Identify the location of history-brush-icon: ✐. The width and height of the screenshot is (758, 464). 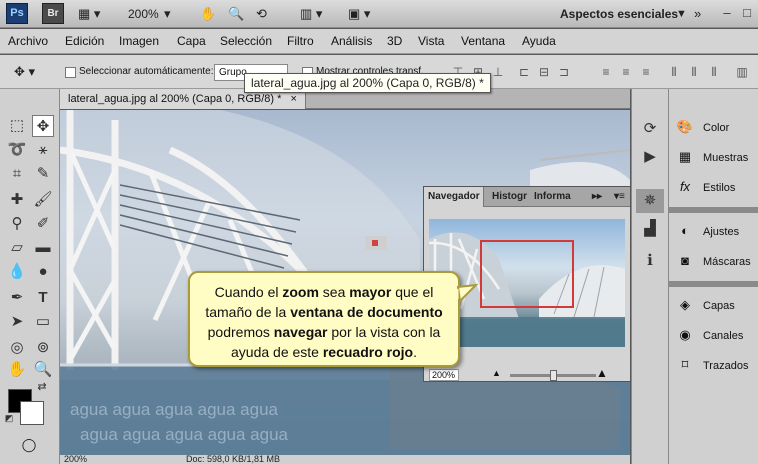
(43, 224).